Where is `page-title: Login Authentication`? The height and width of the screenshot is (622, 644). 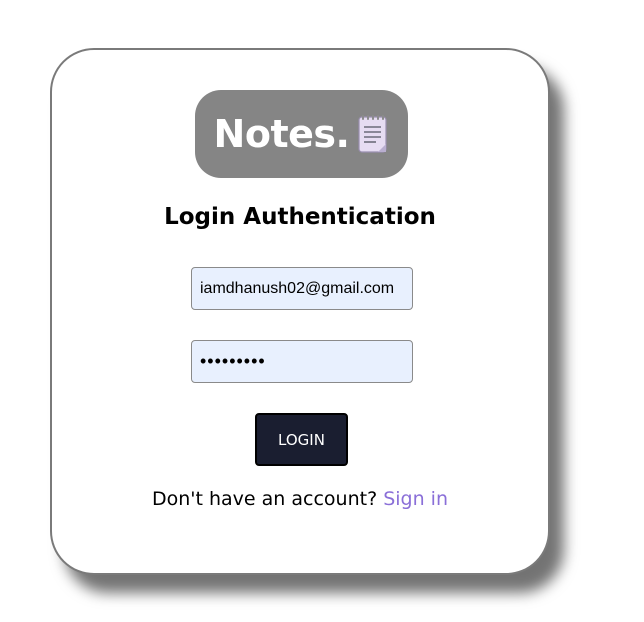
page-title: Login Authentication is located at coordinates (300, 217).